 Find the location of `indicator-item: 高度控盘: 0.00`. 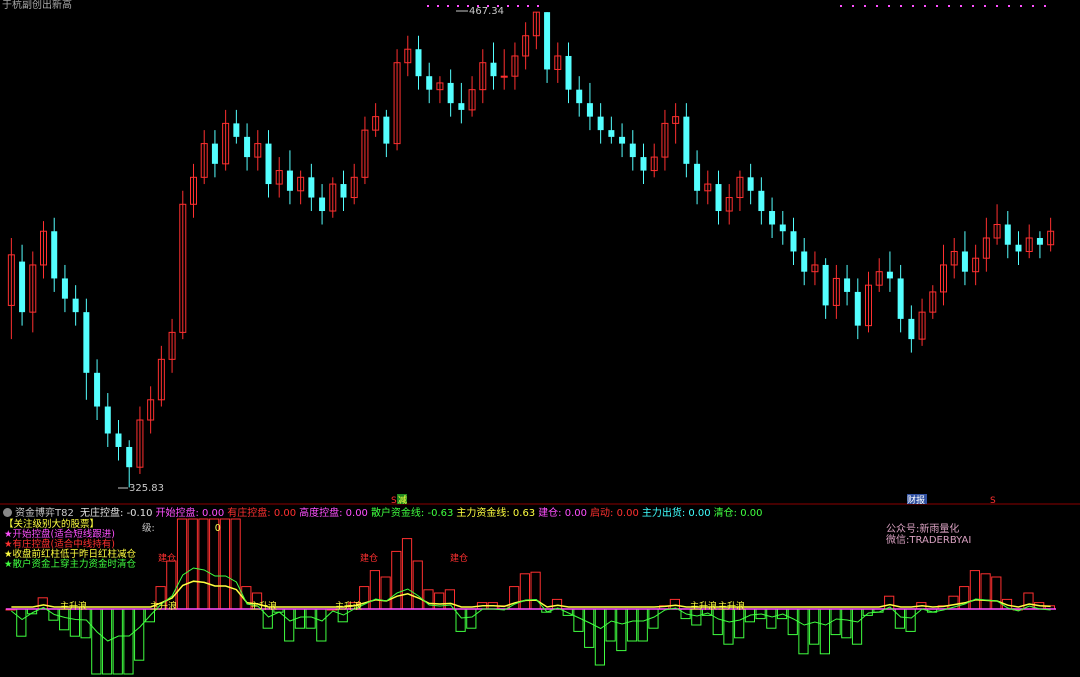

indicator-item: 高度控盘: 0.00 is located at coordinates (333, 513).